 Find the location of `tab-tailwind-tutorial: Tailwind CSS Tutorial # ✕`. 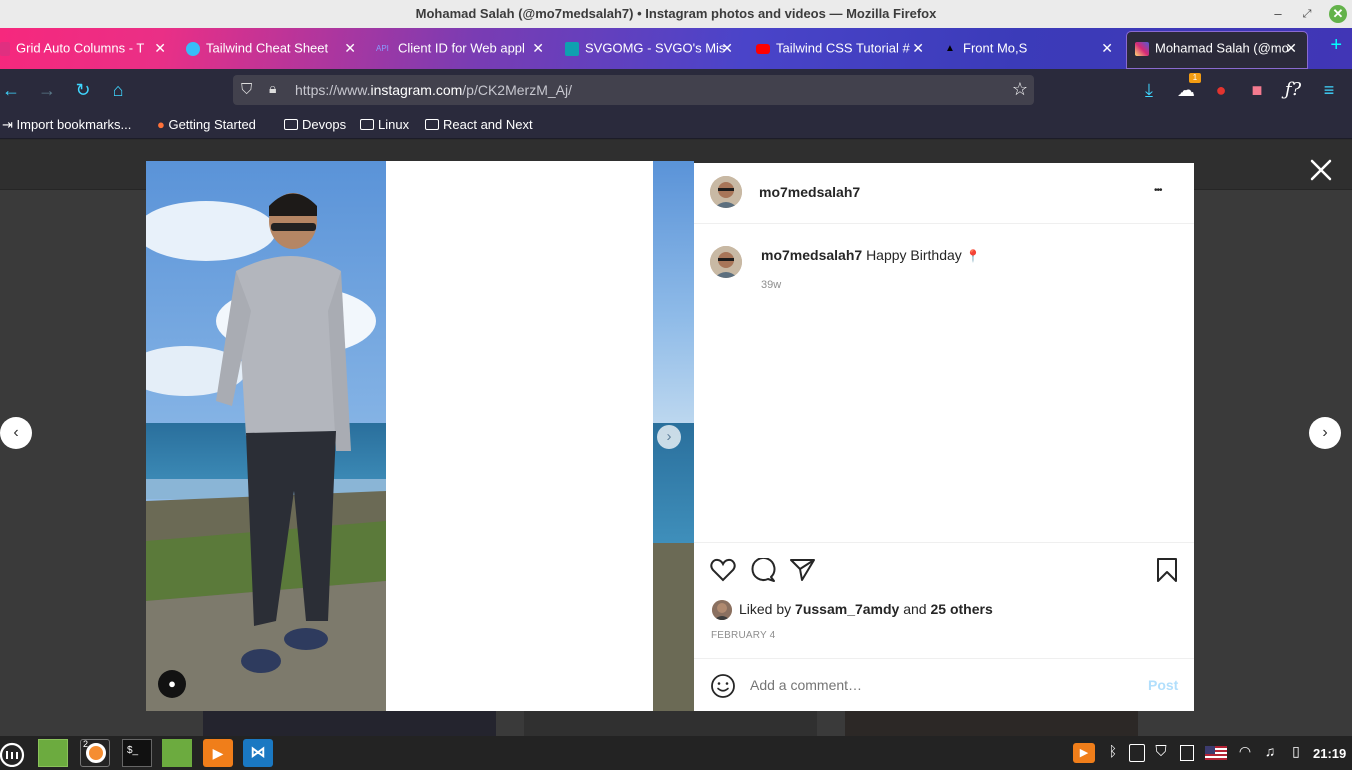

tab-tailwind-tutorial: Tailwind CSS Tutorial # ✕ is located at coordinates (841, 50).